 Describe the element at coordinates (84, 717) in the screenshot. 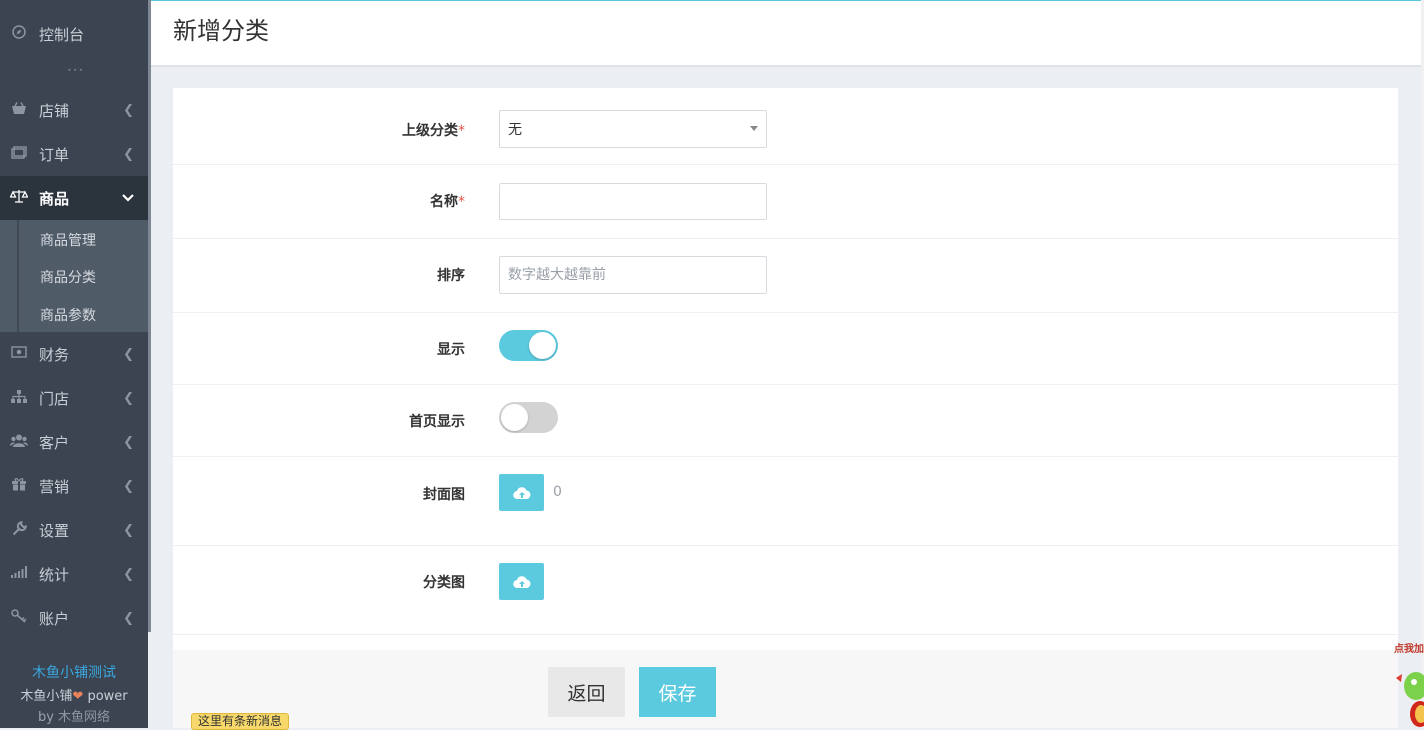

I see `by-company-link: 木鱼网络` at that location.